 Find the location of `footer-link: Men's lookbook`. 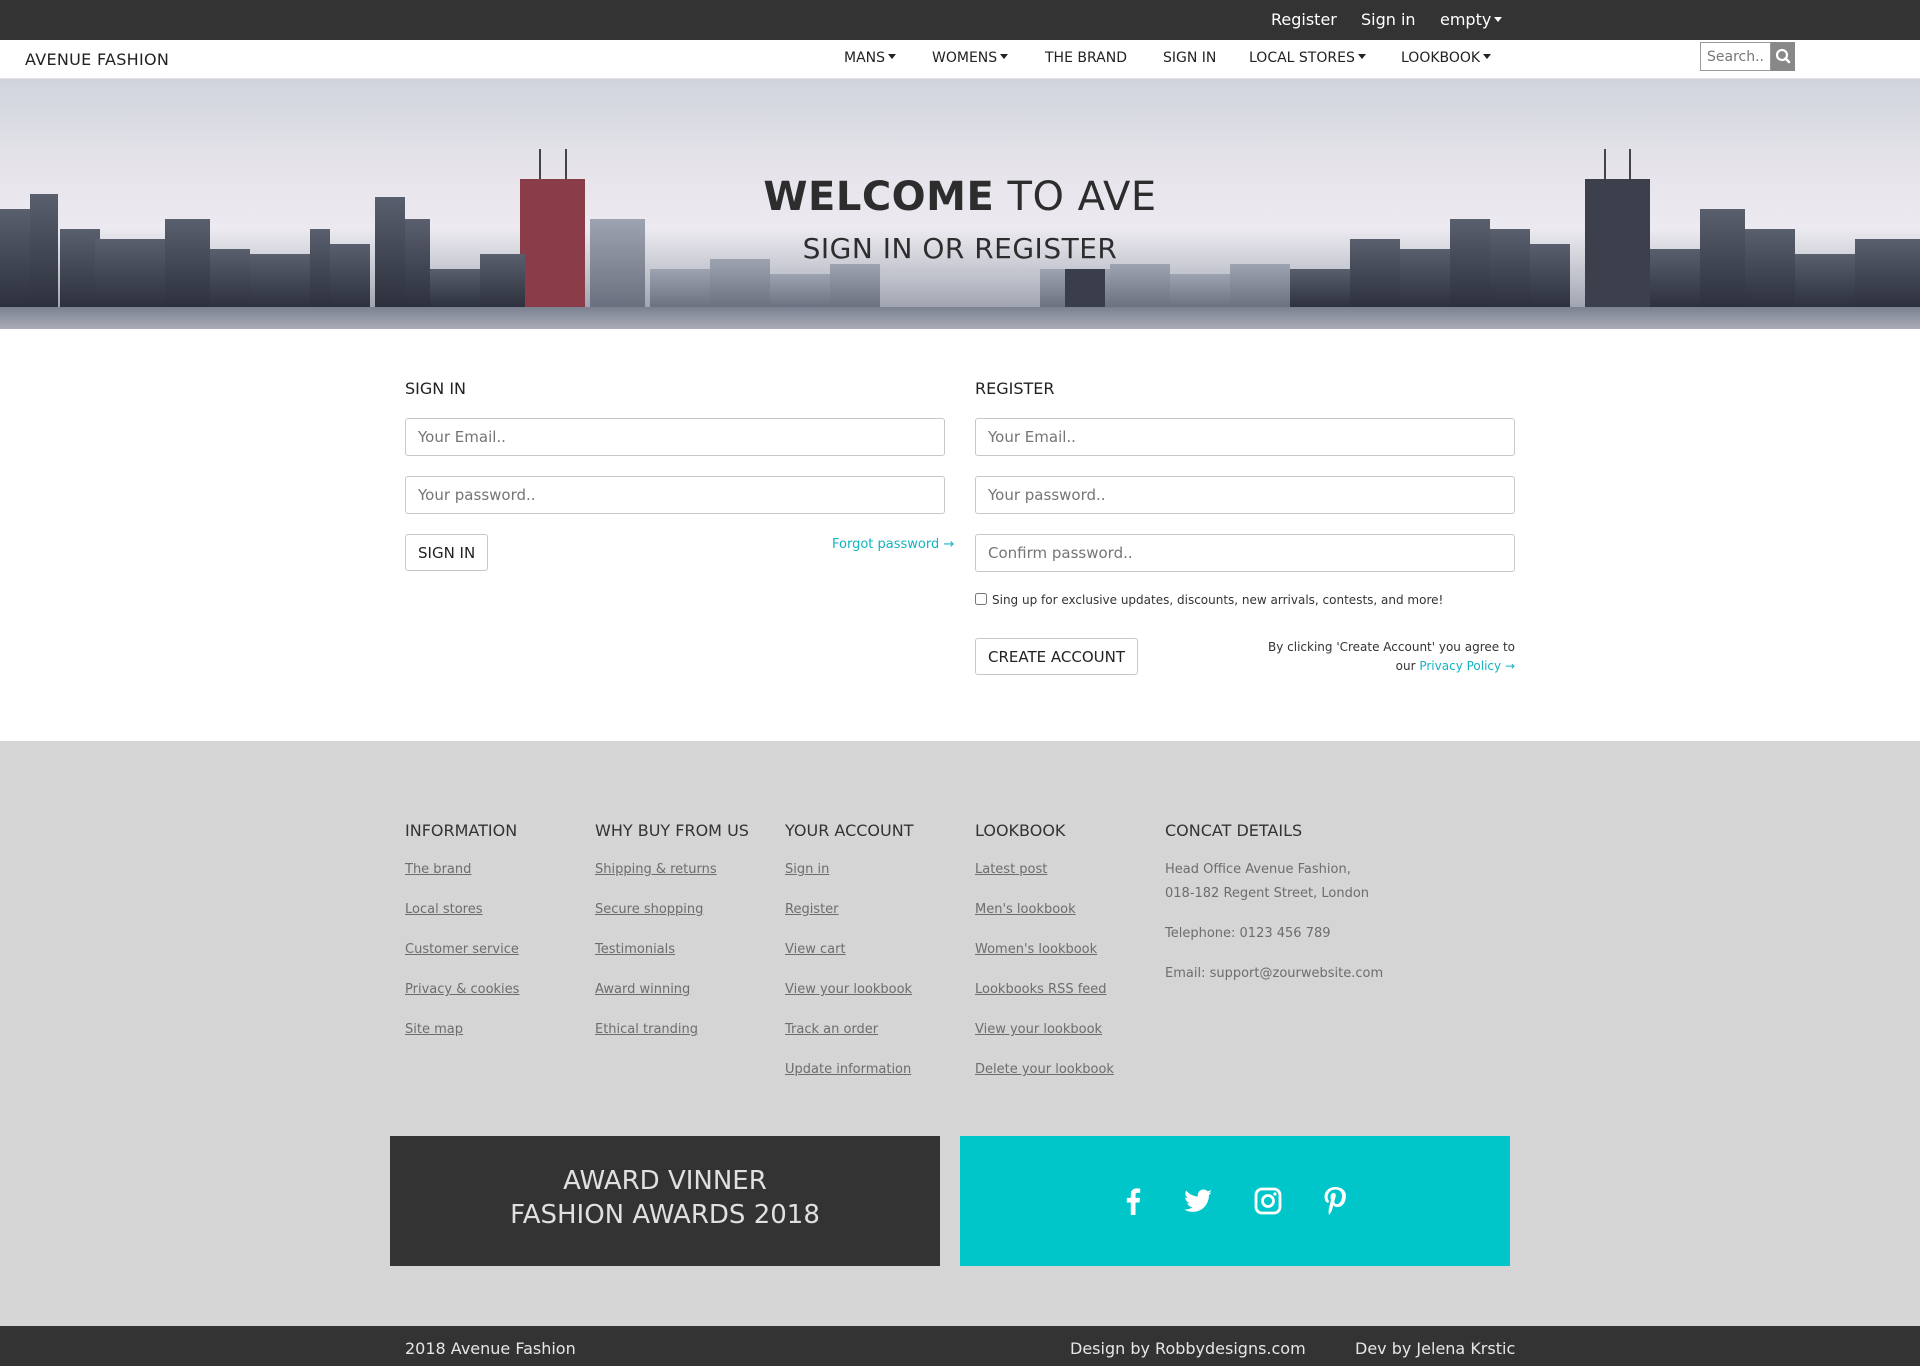

footer-link: Men's lookbook is located at coordinates (1025, 909).